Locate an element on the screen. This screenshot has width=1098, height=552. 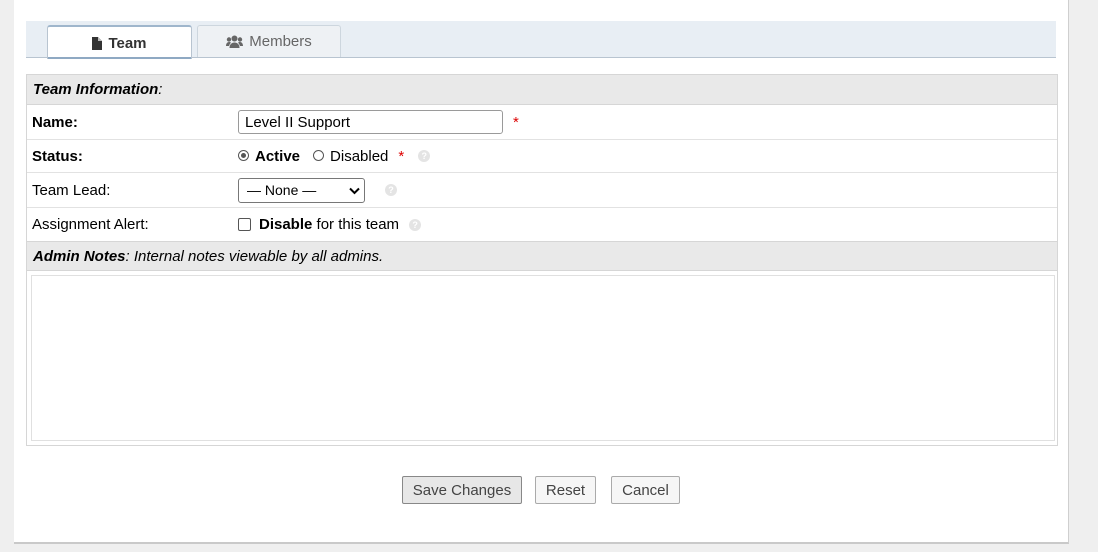
tab-members: Members is located at coordinates (269, 41).